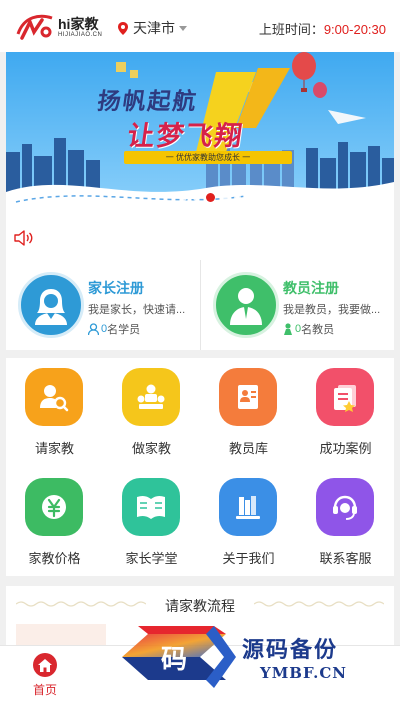  I want to click on watermark-title: 源码备份, so click(290, 650).